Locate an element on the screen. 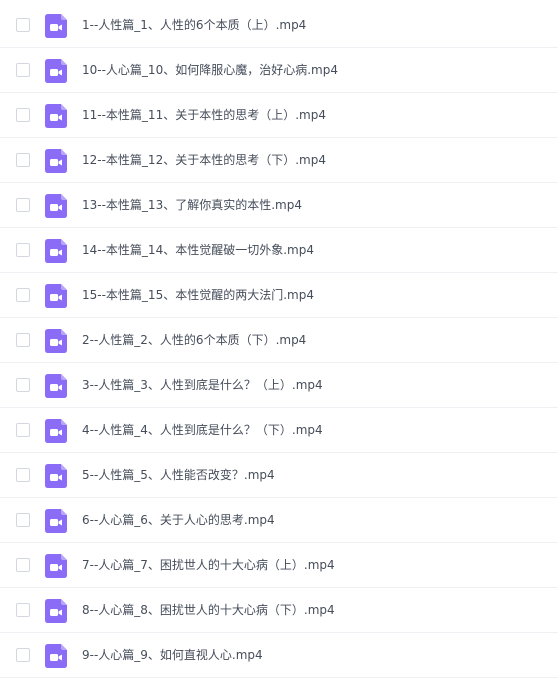 This screenshot has height=678, width=558. file-row: 14--本性篇_14、本性觉醒破一切外象.mp4 is located at coordinates (279, 250).